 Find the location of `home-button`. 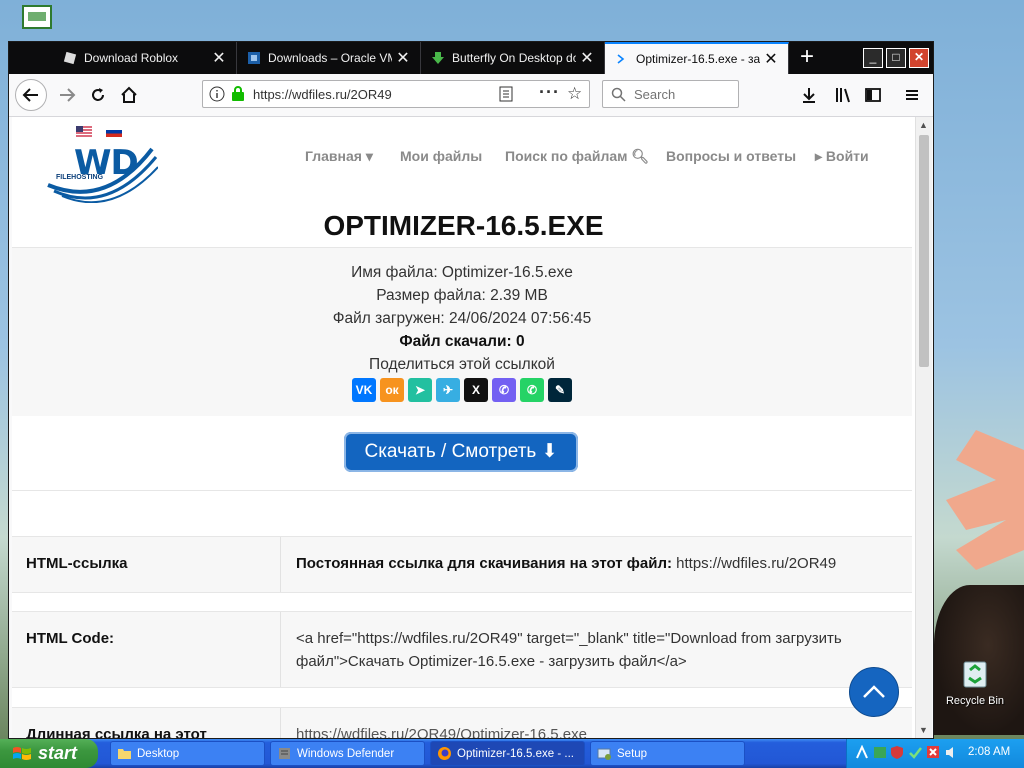

home-button is located at coordinates (129, 95).